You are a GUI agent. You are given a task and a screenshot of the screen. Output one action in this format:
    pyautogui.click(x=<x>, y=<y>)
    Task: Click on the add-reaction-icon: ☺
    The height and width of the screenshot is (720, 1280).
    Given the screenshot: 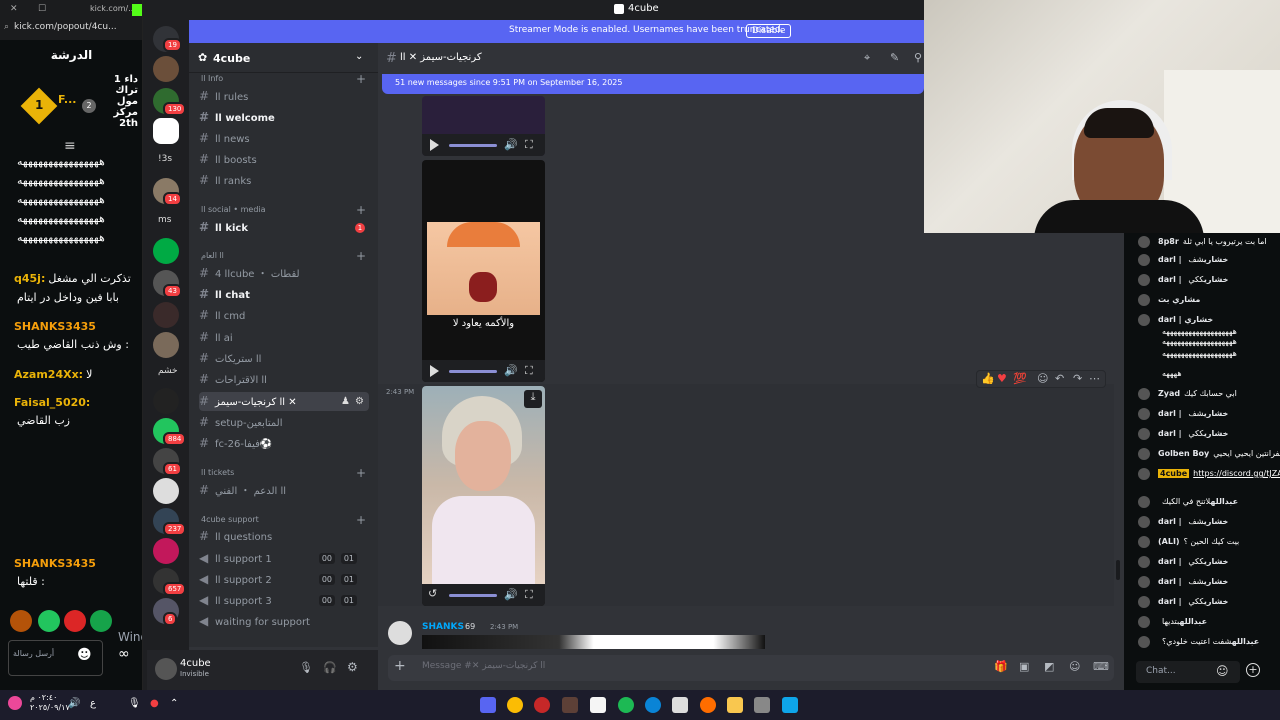 What is the action you would take?
    pyautogui.click(x=1042, y=378)
    